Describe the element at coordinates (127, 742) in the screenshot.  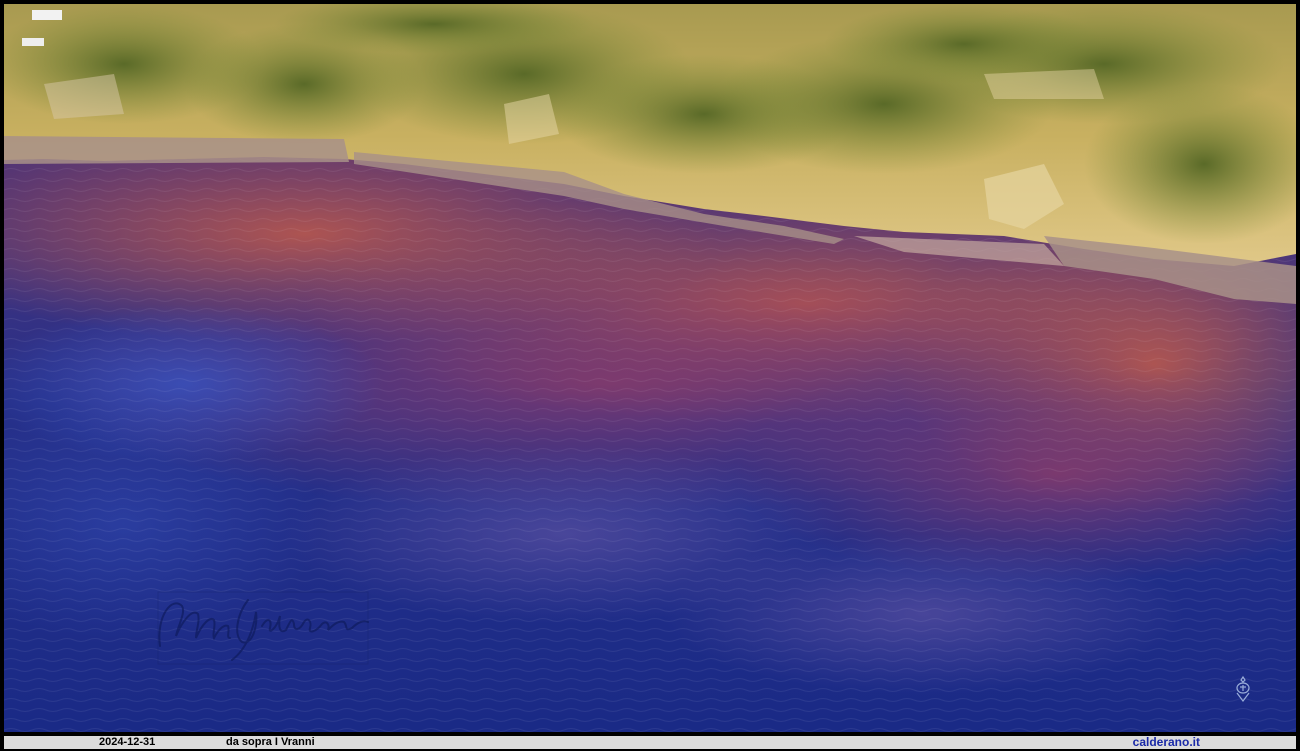
I see `photo-date: 2024-12-31` at that location.